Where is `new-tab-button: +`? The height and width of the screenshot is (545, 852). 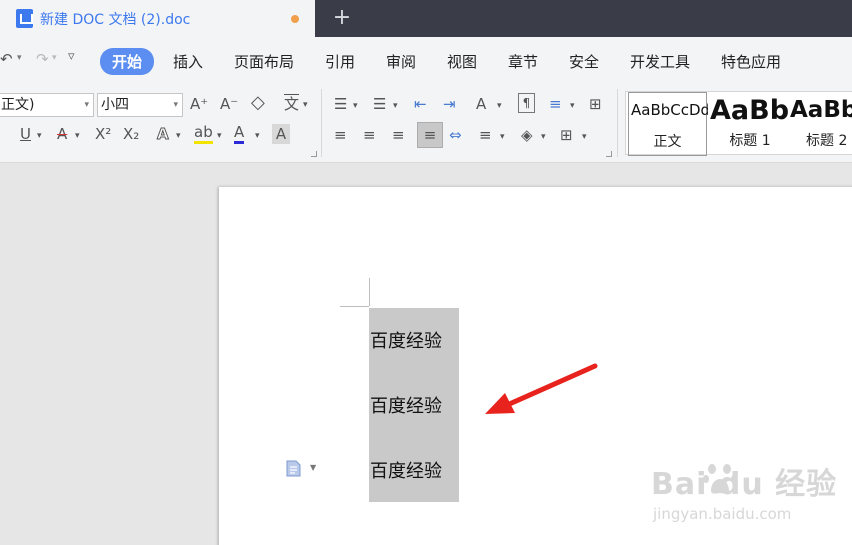
new-tab-button: + is located at coordinates (342, 18).